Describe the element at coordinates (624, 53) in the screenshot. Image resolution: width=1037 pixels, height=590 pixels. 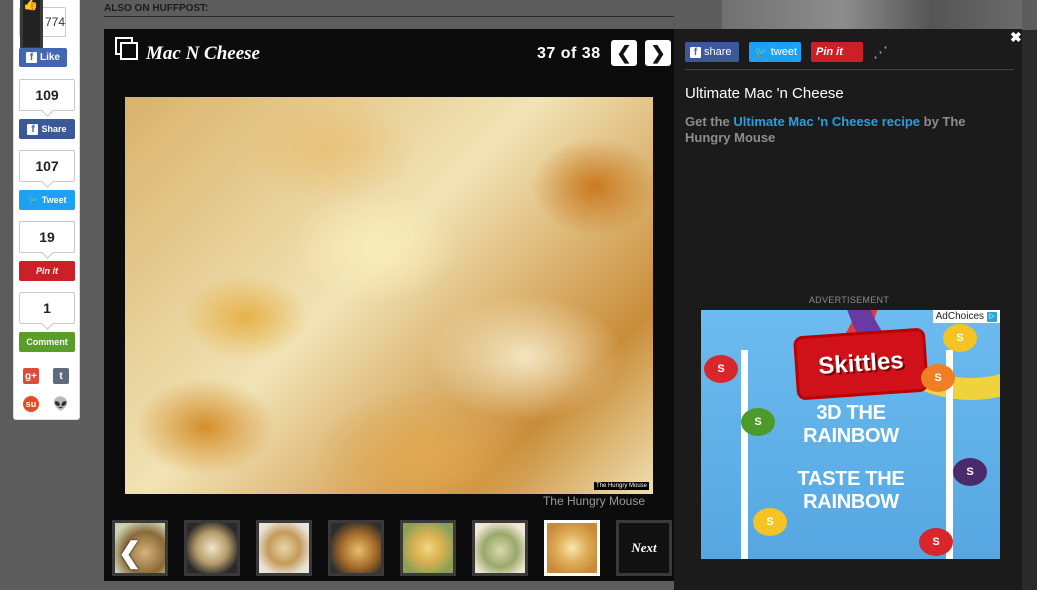
I see `previous-slide-button: ❮` at that location.